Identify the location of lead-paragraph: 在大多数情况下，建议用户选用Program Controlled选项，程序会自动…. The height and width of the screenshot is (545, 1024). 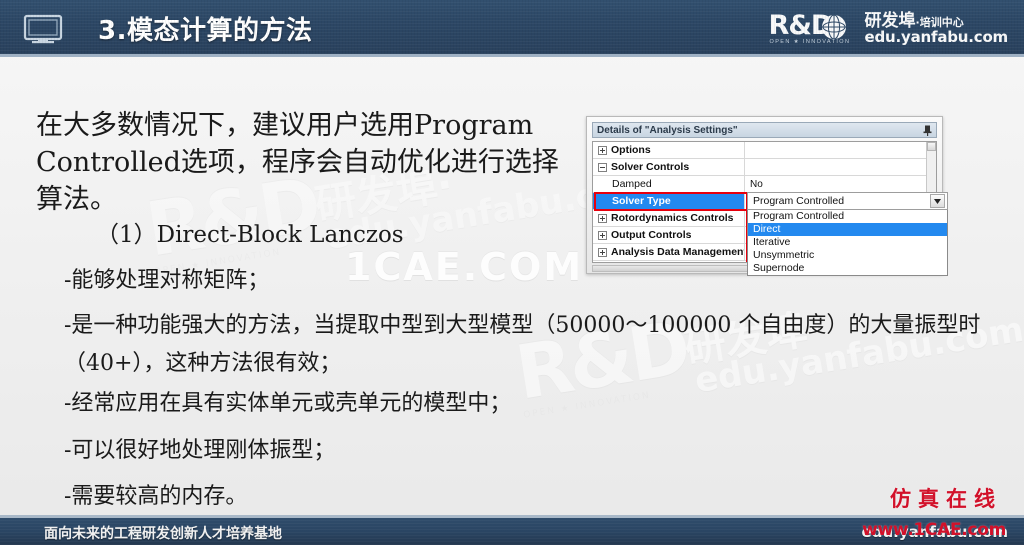
(297, 162).